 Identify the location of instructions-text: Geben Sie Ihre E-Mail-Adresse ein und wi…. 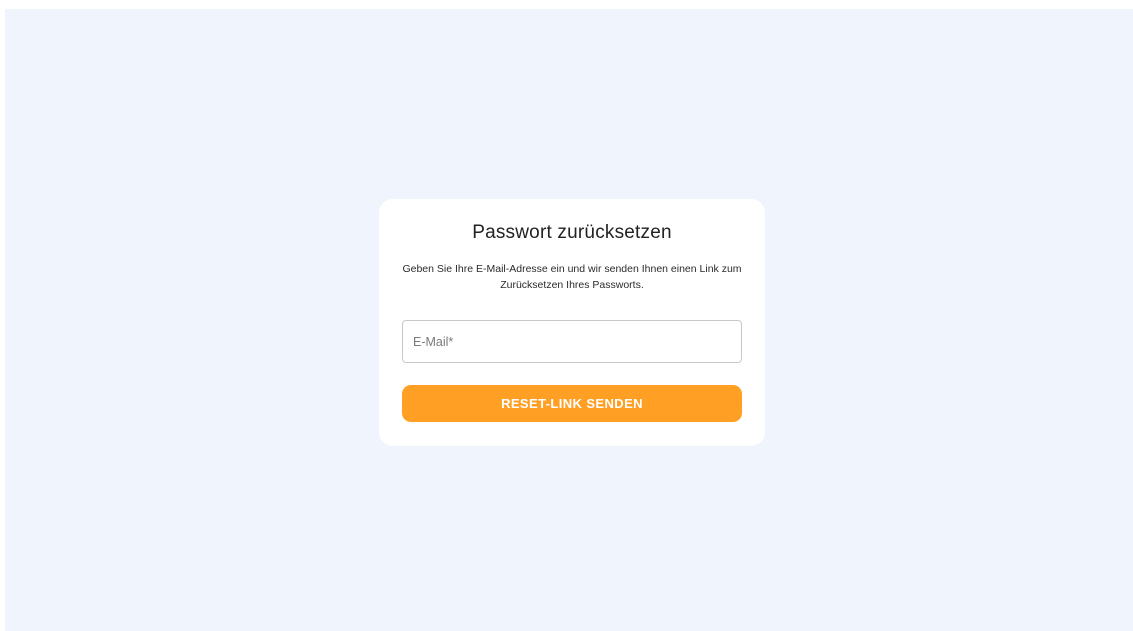
(572, 277).